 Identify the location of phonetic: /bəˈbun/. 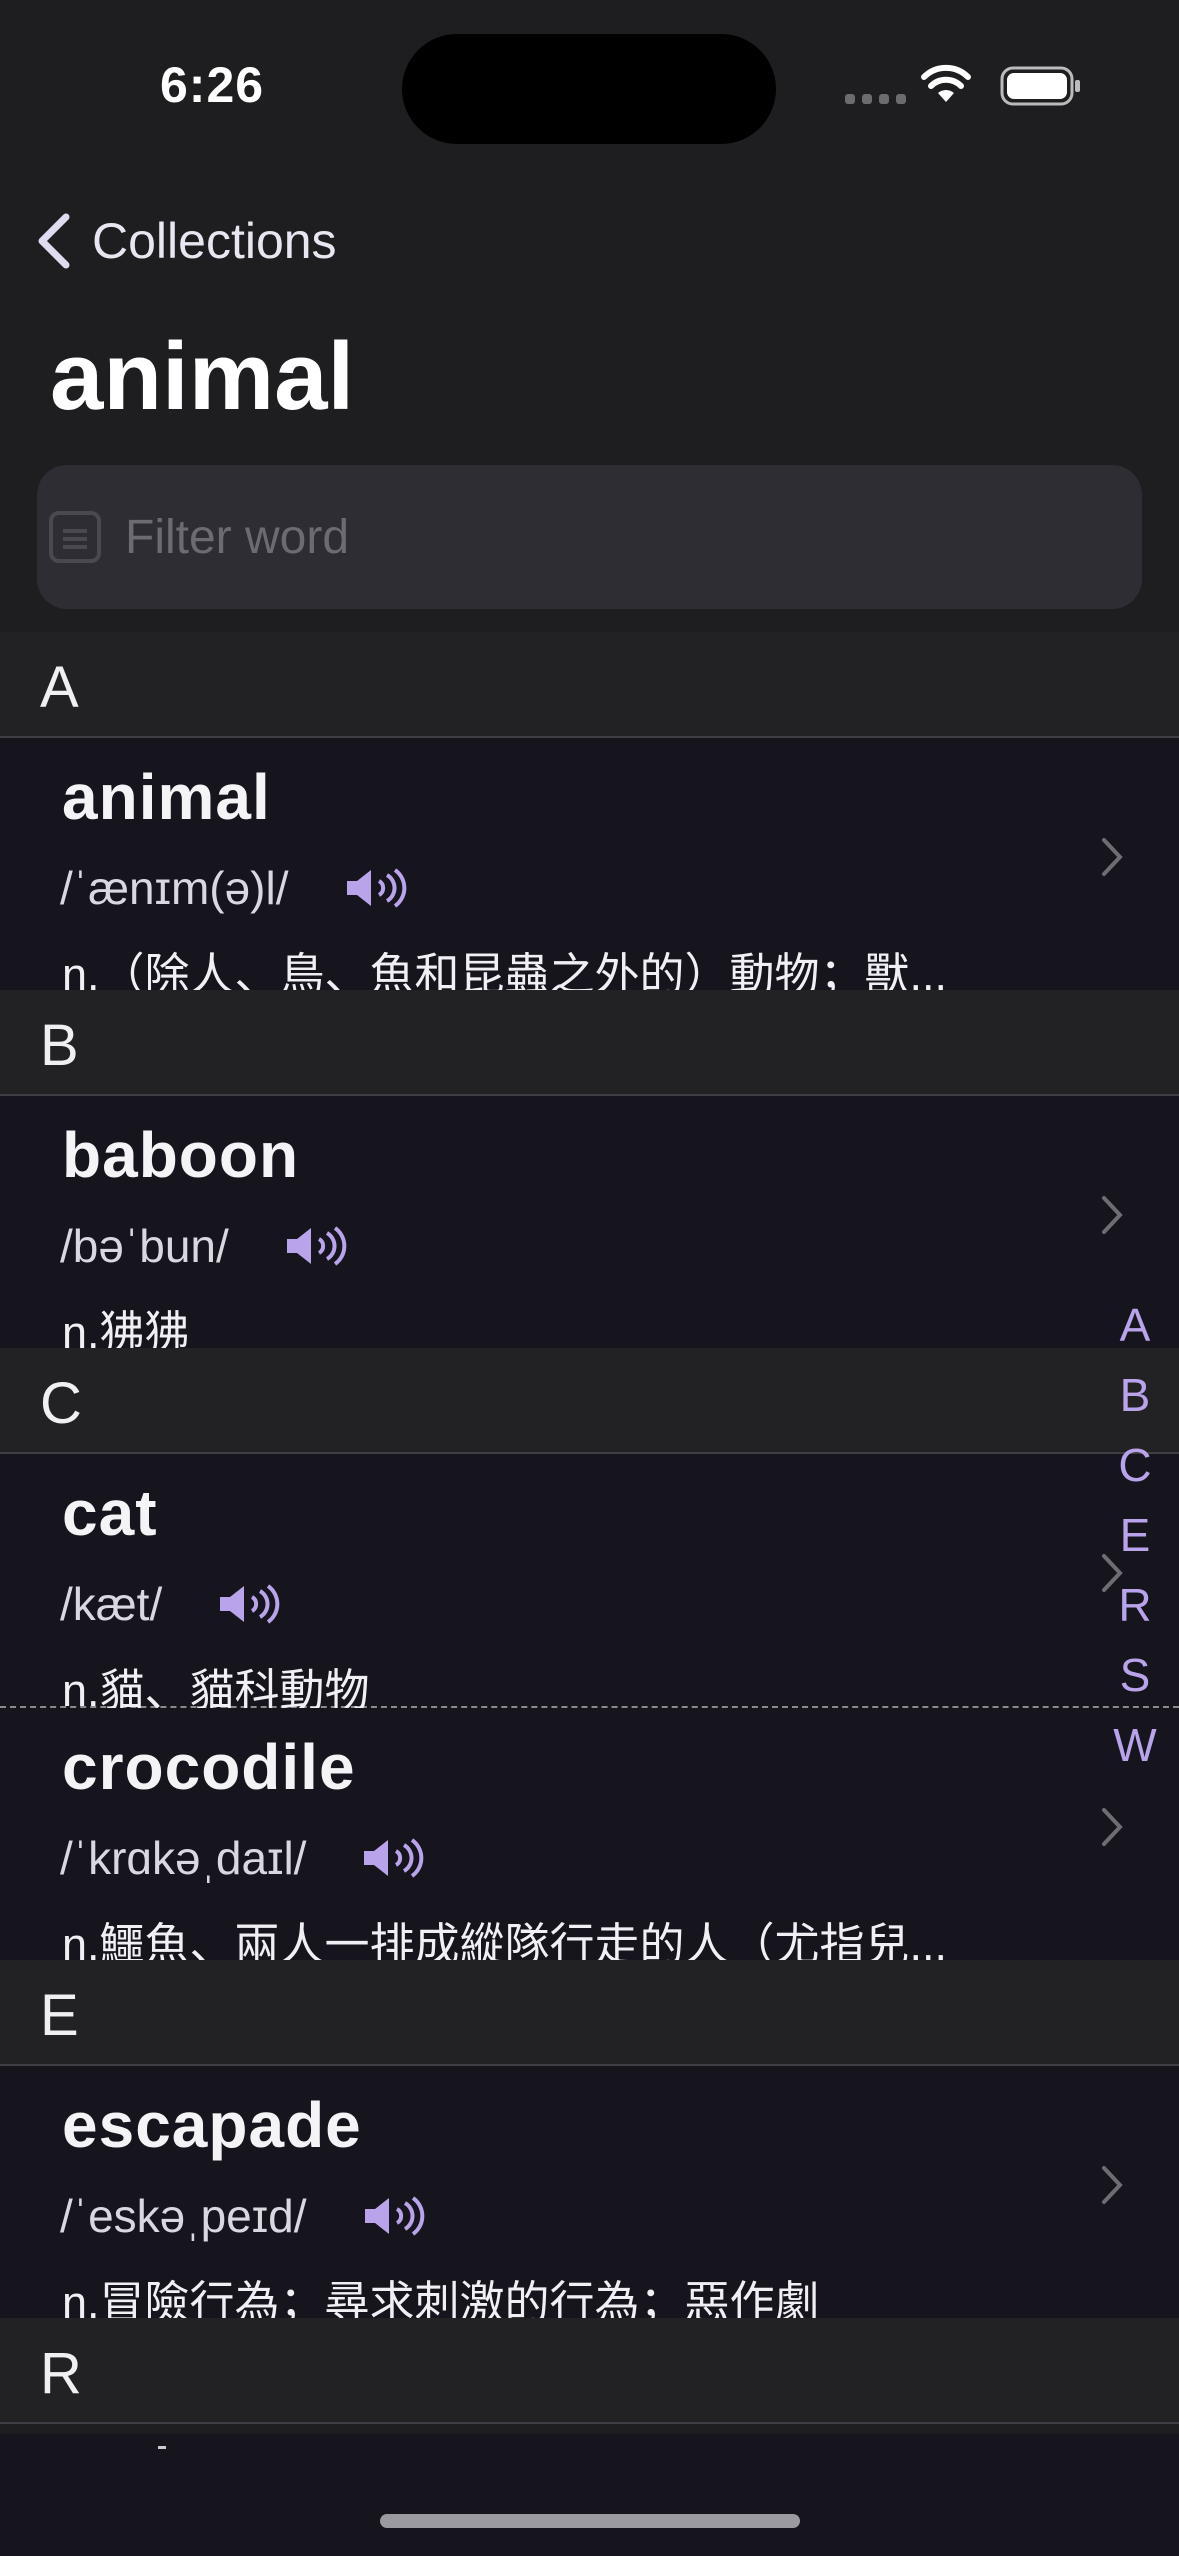
(144, 1246).